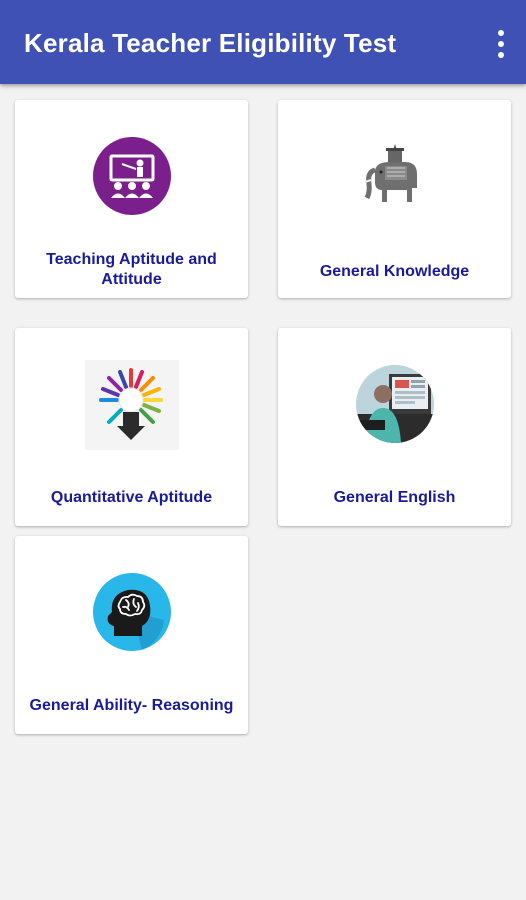 Image resolution: width=526 pixels, height=900 pixels. I want to click on card-teaching-aptitude: Teaching Aptitude and Attitude, so click(131, 199).